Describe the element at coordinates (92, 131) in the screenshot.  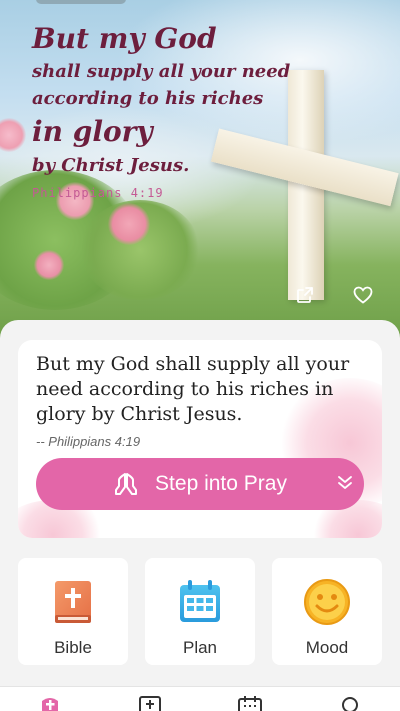
I see `verse-art-line: in glory` at that location.